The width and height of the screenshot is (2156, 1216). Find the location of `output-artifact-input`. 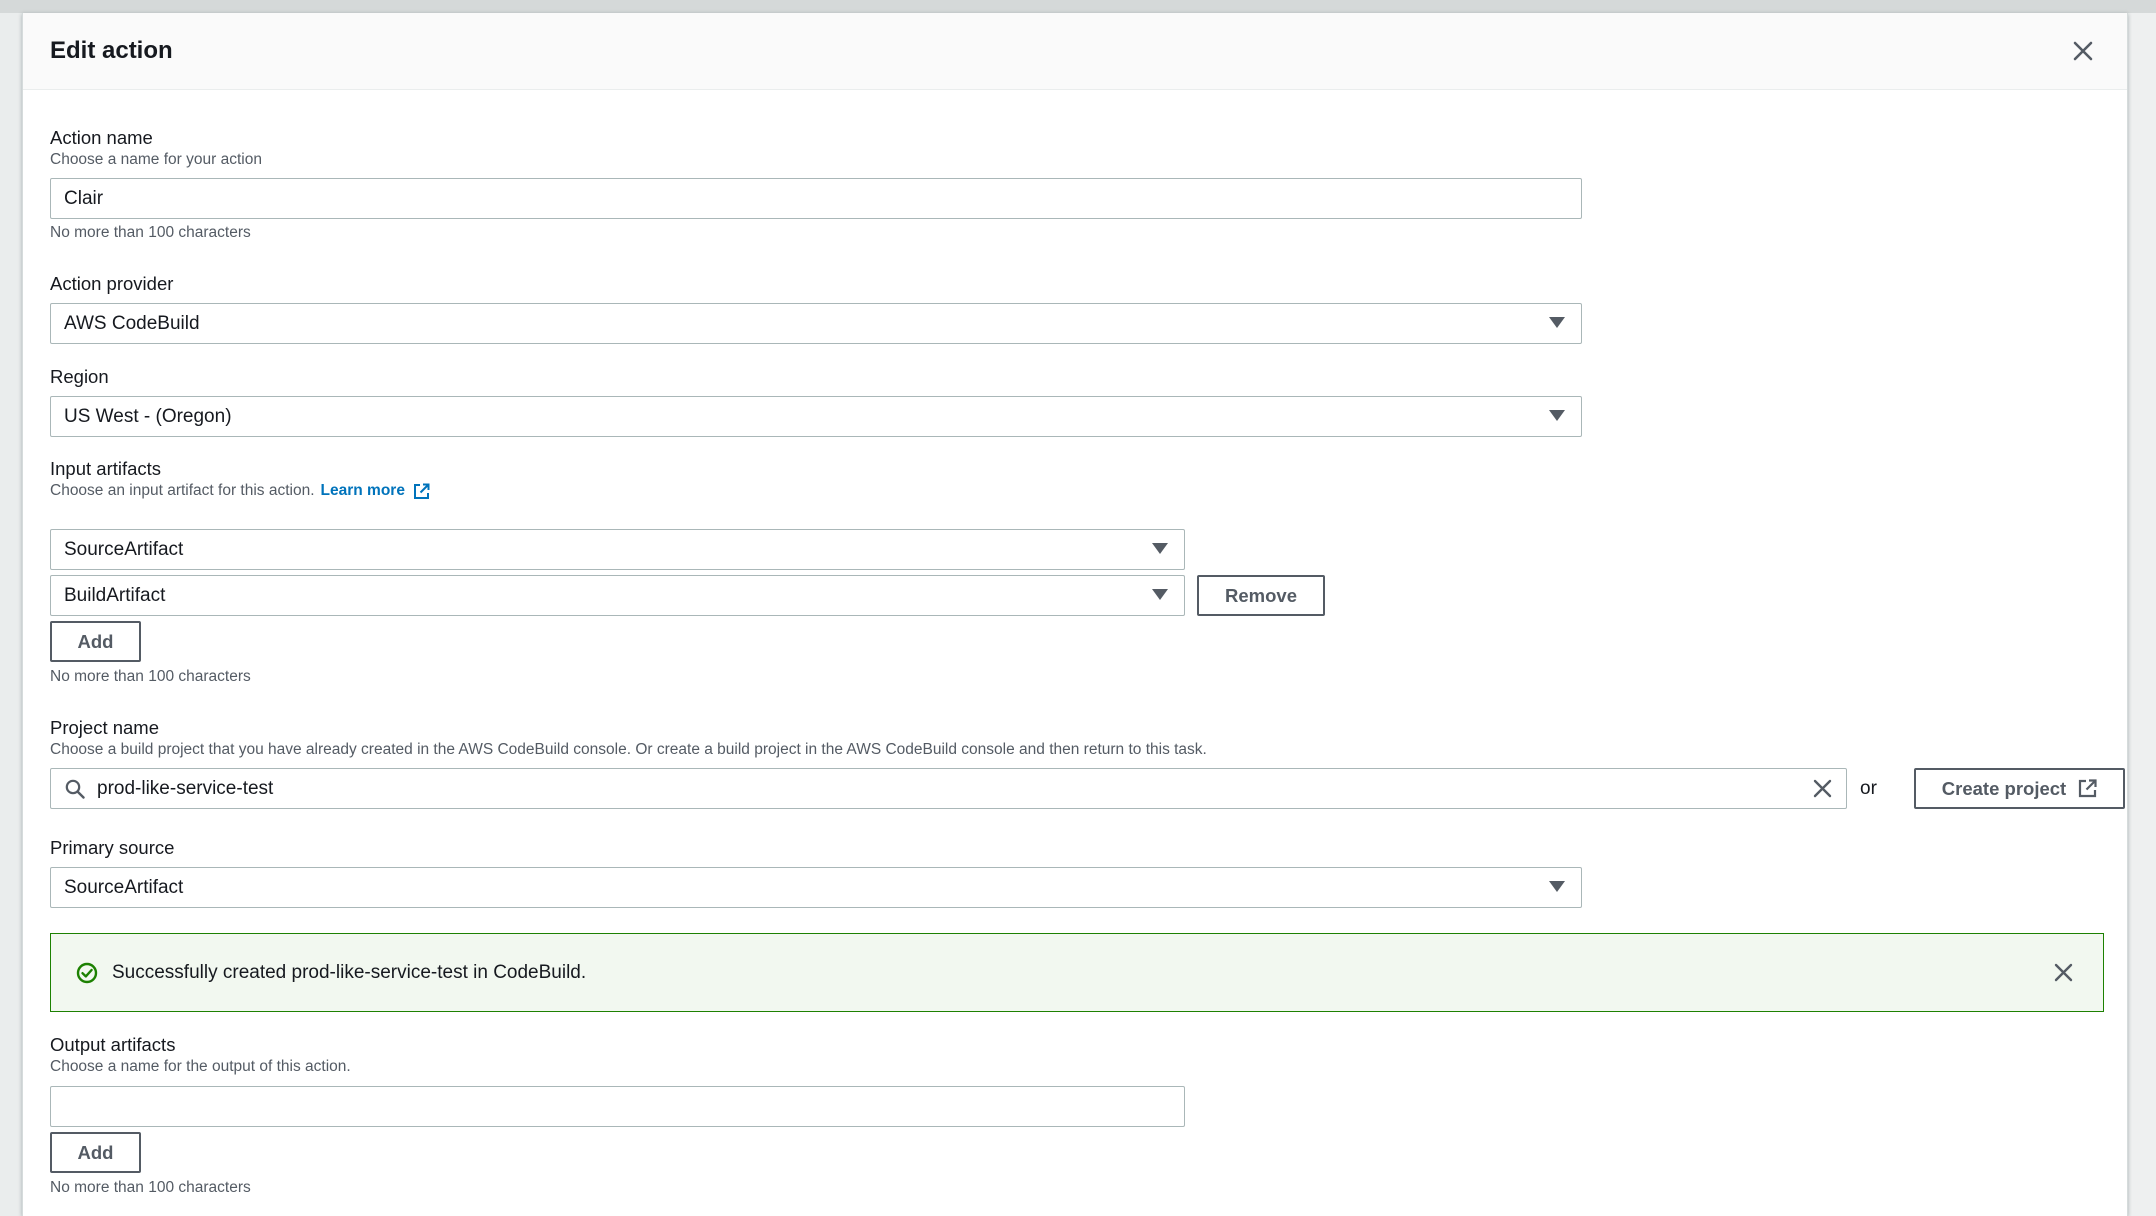

output-artifact-input is located at coordinates (617, 1106).